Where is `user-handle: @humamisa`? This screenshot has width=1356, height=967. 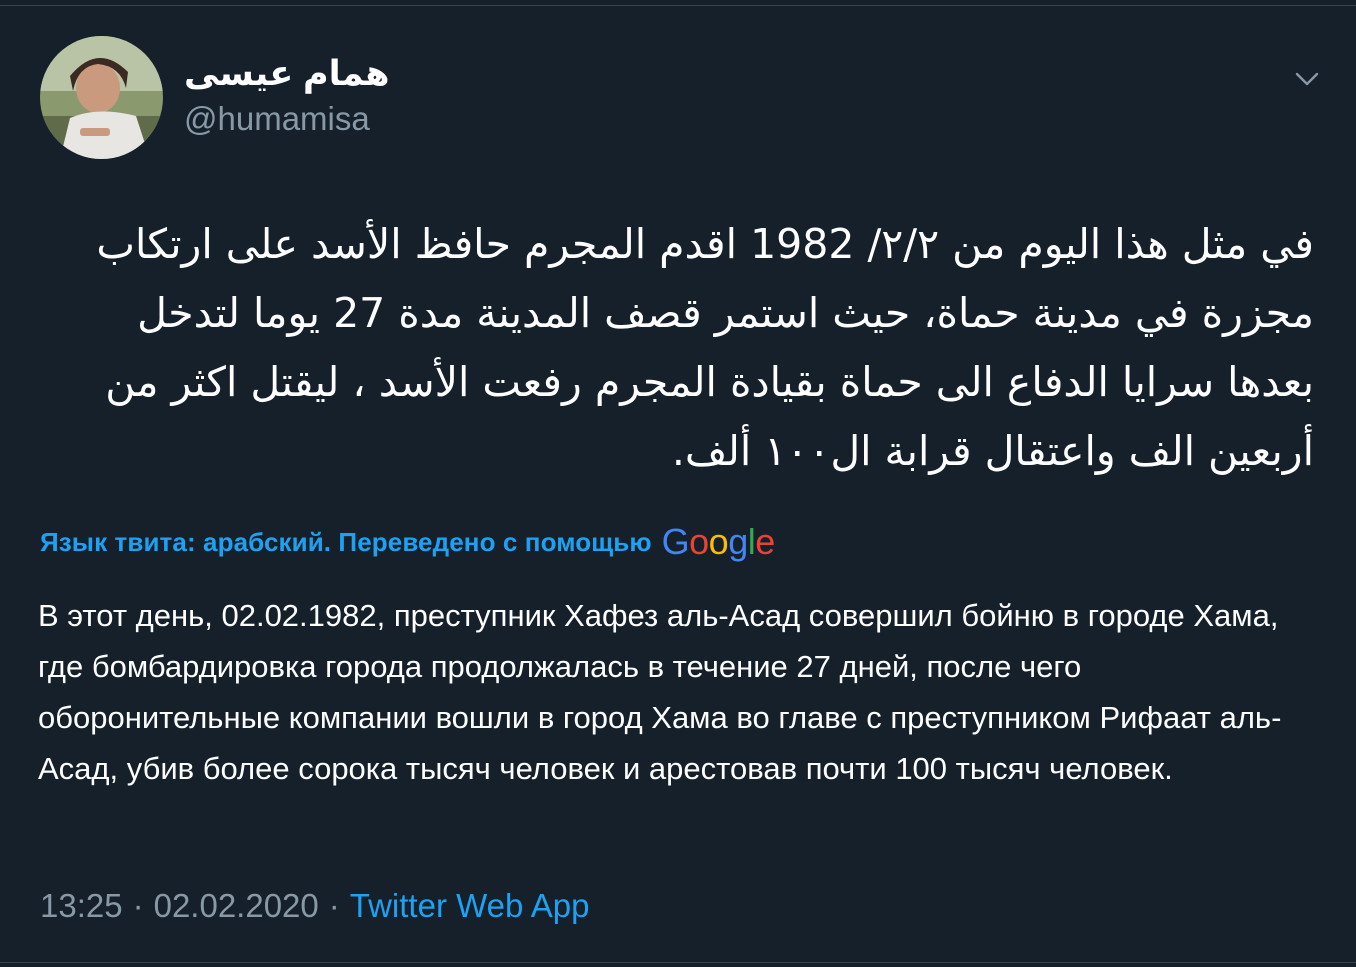 user-handle: @humamisa is located at coordinates (277, 119).